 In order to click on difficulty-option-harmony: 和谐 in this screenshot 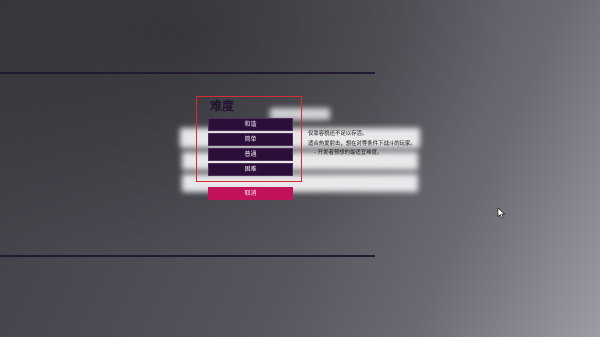, I will do `click(250, 124)`.